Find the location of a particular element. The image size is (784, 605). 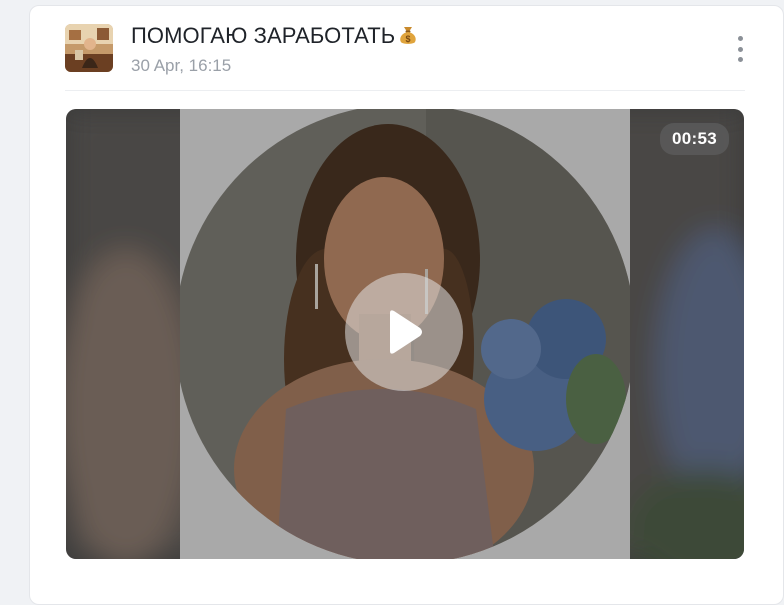

channel-avatar is located at coordinates (89, 48).